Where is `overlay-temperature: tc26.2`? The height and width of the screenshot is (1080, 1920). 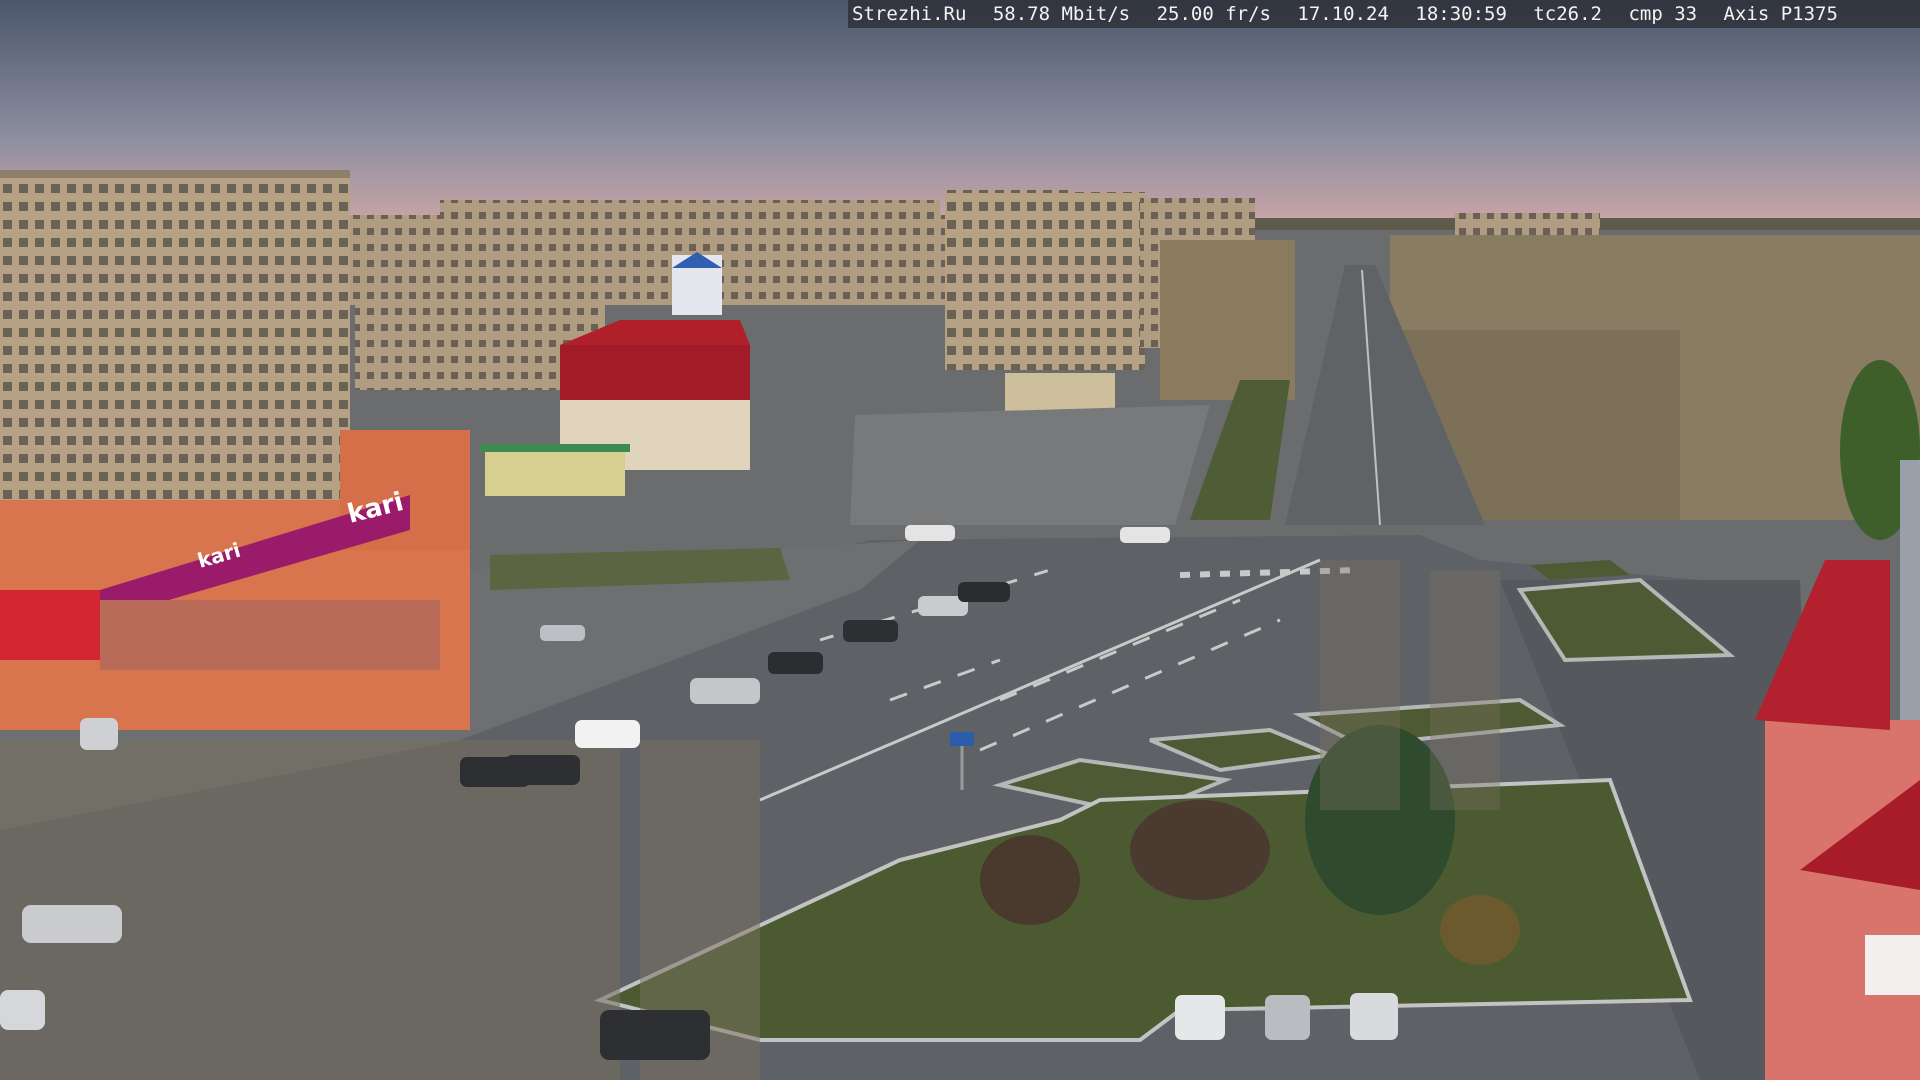
overlay-temperature: tc26.2 is located at coordinates (1567, 14).